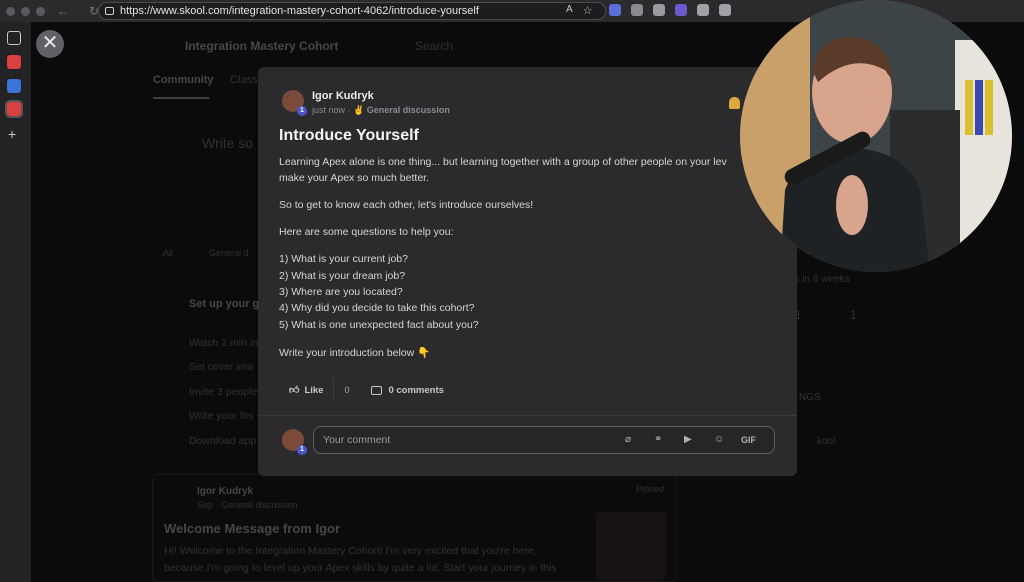  I want to click on bell-icon, so click(734, 103).